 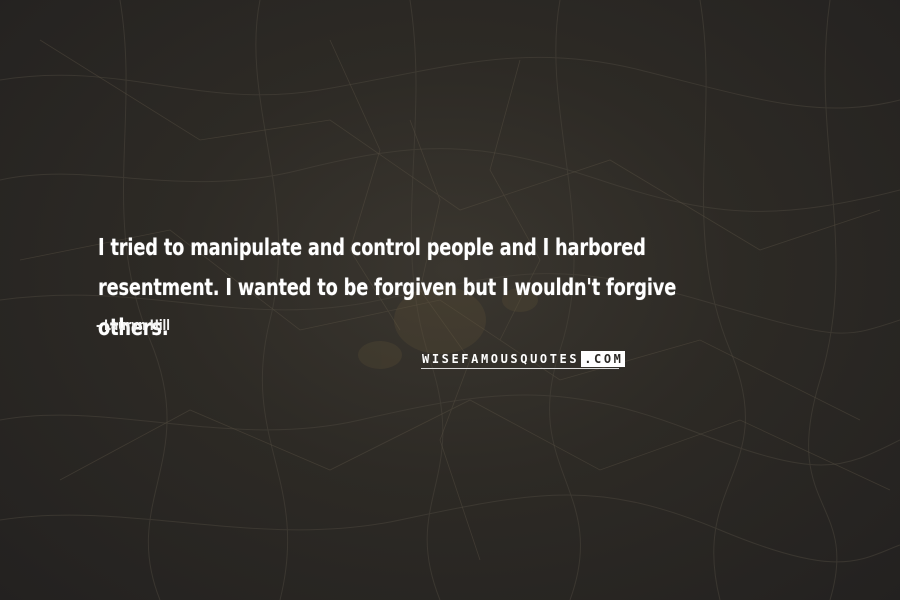 I want to click on author-dash: -, so click(x=98, y=326).